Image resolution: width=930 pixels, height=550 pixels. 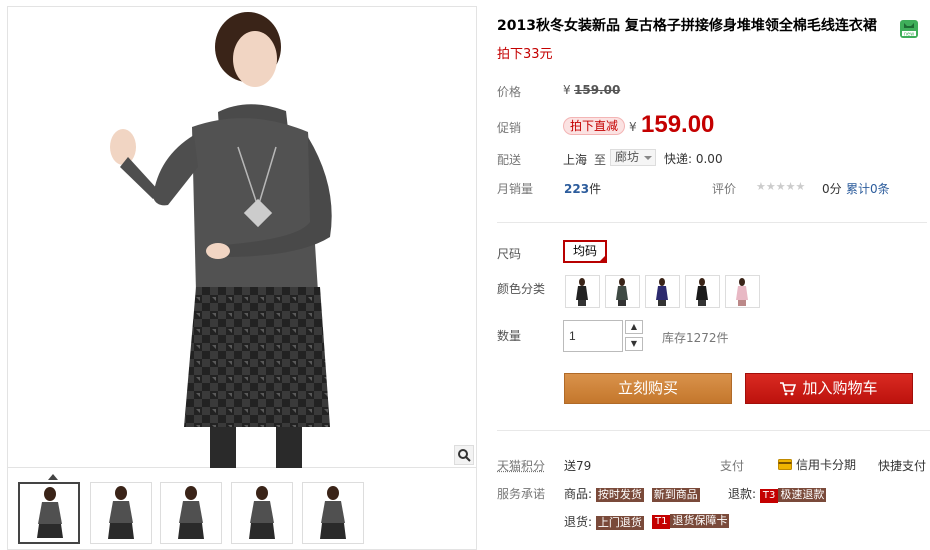 I want to click on thumbnail-pointer, so click(x=53, y=477).